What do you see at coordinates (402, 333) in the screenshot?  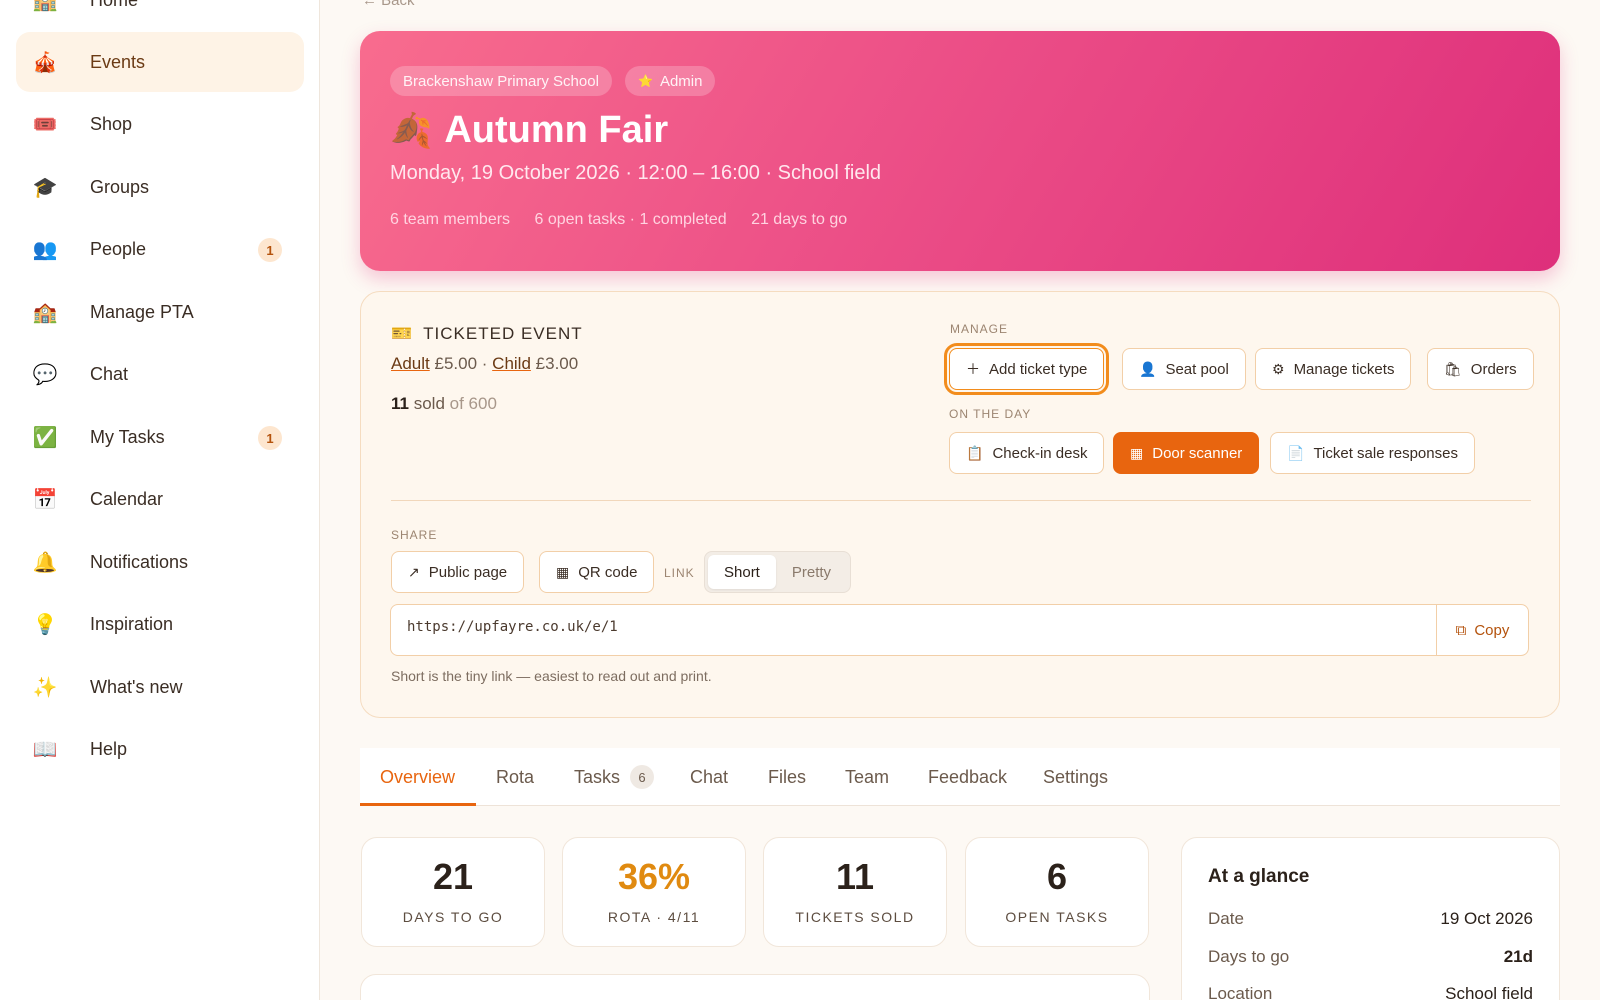 I see `ticket-icon: 🎫` at bounding box center [402, 333].